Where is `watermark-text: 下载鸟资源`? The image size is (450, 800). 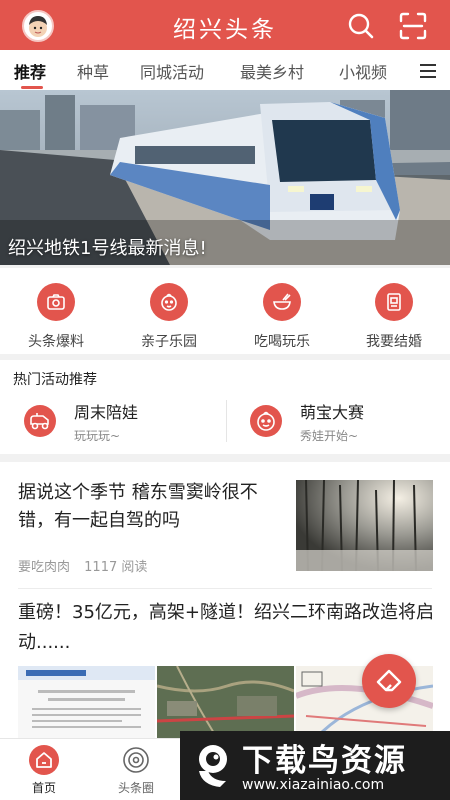
watermark-text: 下载鸟资源 is located at coordinates (324, 761).